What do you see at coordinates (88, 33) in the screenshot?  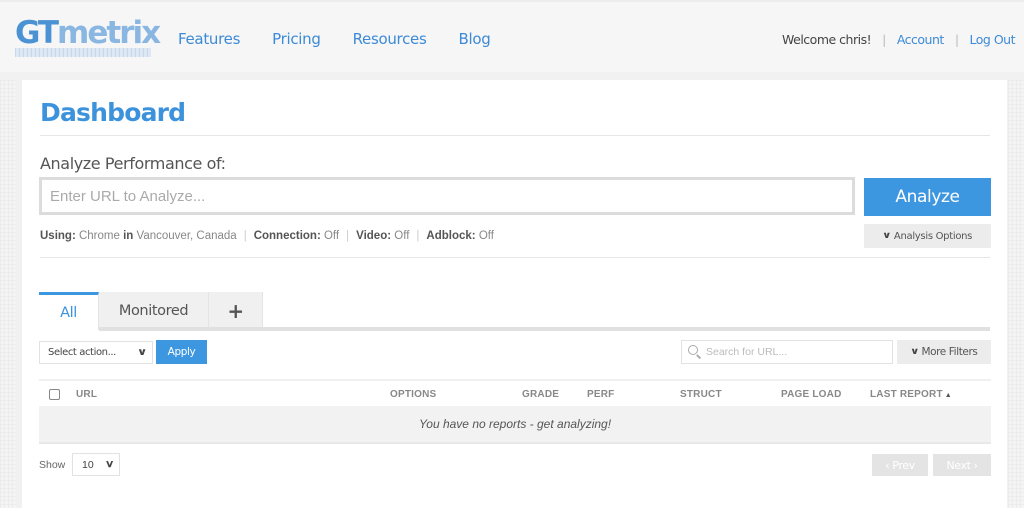 I see `gtmetrix-logo: GTmetrix` at bounding box center [88, 33].